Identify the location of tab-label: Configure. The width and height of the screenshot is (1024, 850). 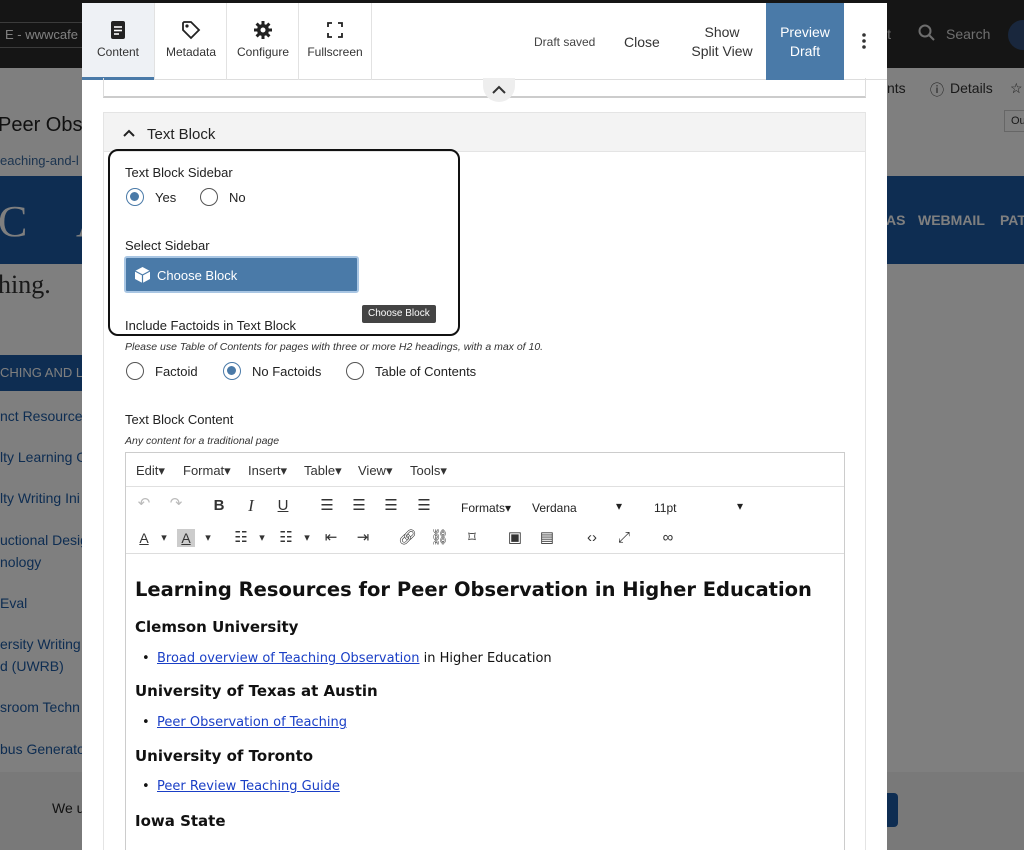
(263, 52).